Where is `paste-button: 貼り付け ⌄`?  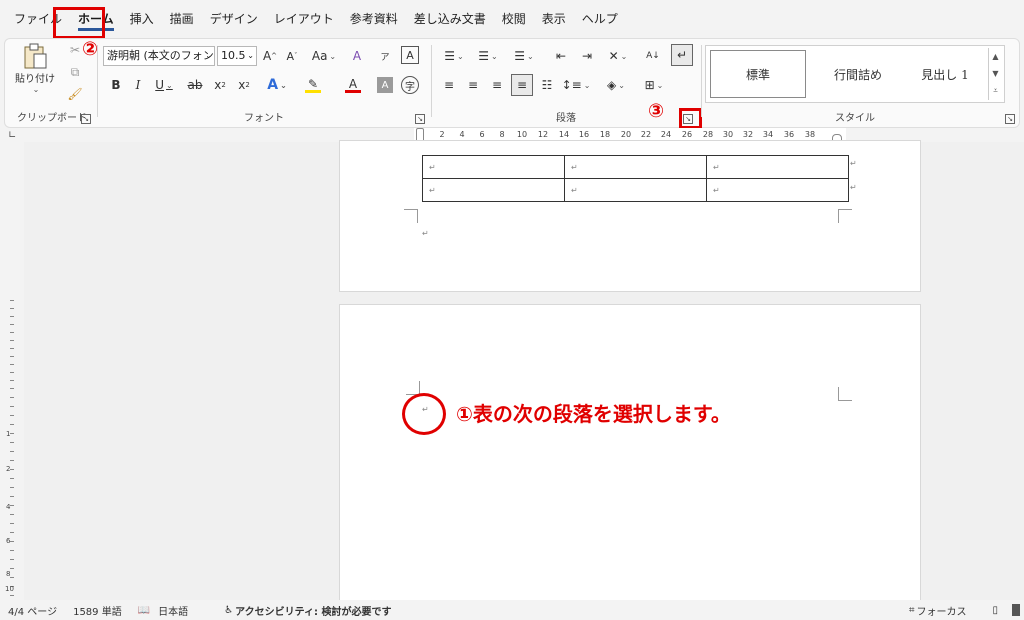
paste-button: 貼り付け ⌄ is located at coordinates (35, 68).